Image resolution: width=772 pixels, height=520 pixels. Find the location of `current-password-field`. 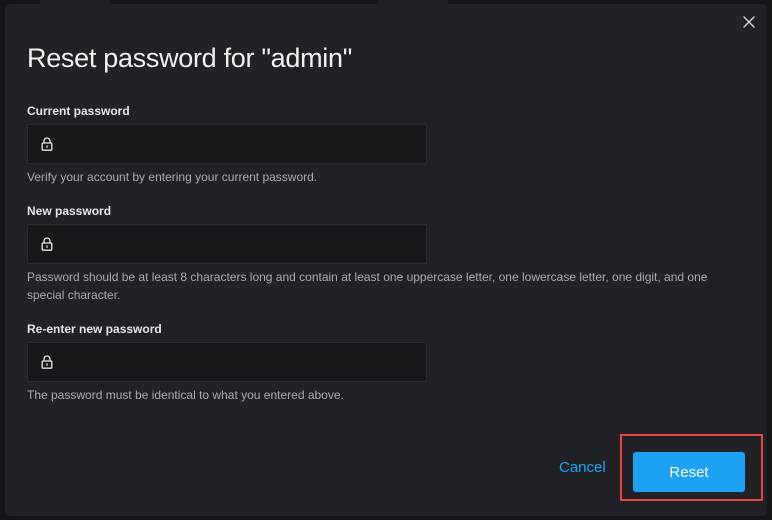

current-password-field is located at coordinates (227, 144).